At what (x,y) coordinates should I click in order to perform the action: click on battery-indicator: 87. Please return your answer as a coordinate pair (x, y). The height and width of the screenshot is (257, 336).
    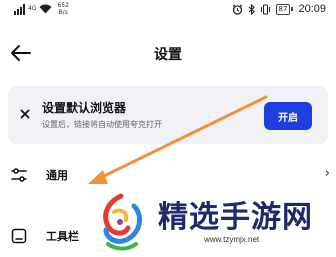
    Looking at the image, I should click on (284, 9).